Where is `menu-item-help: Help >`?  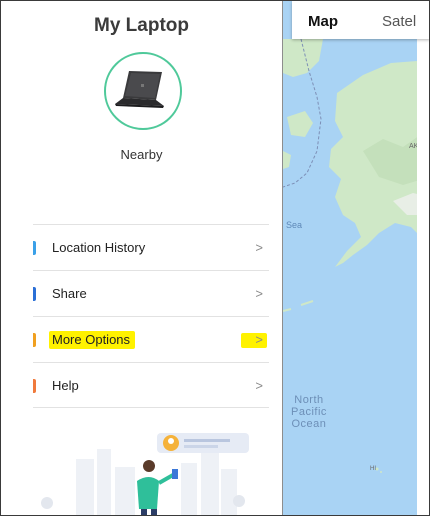
menu-item-help: Help > is located at coordinates (151, 385).